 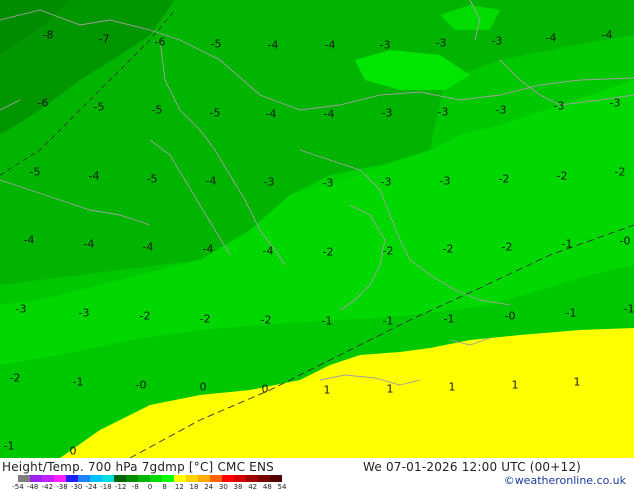 I want to click on isotherm-value-label: -8, so click(x=48, y=35).